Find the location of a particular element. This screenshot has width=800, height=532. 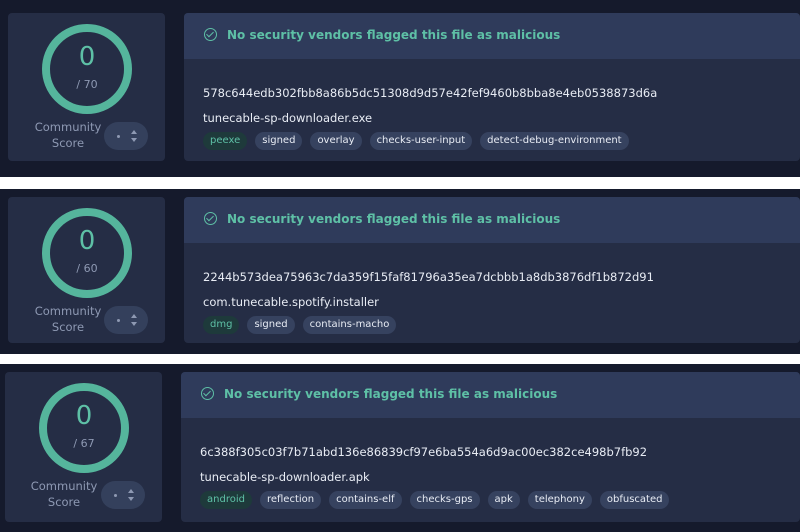

tag: obfuscated is located at coordinates (634, 500).